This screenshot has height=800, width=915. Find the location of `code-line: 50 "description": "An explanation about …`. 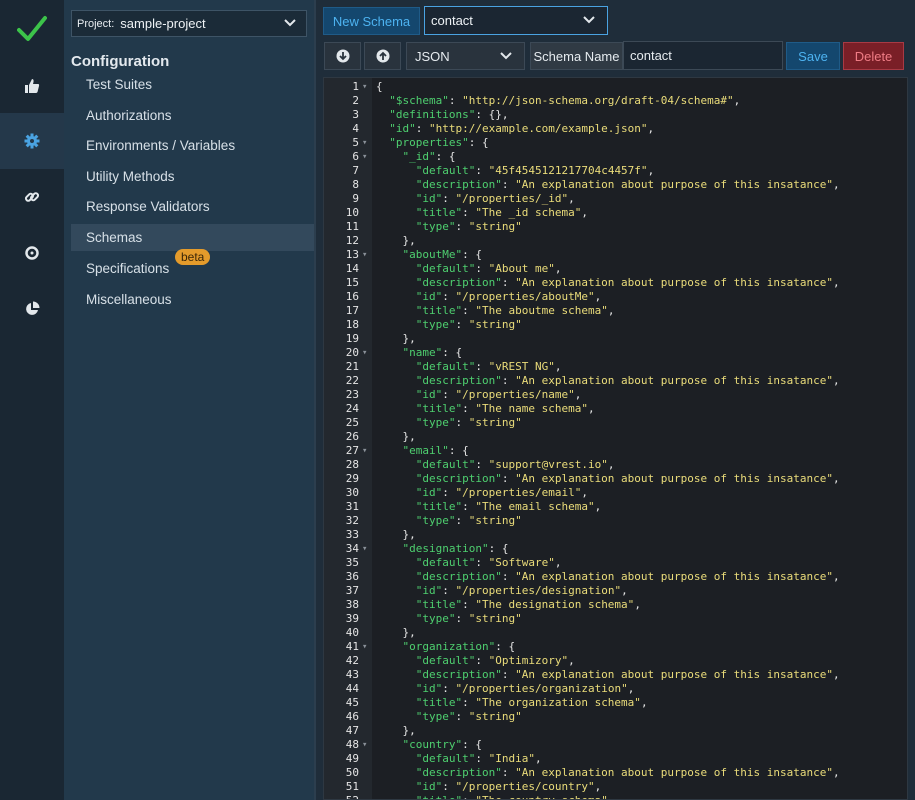

code-line: 50 "description": "An explanation about … is located at coordinates (615, 773).